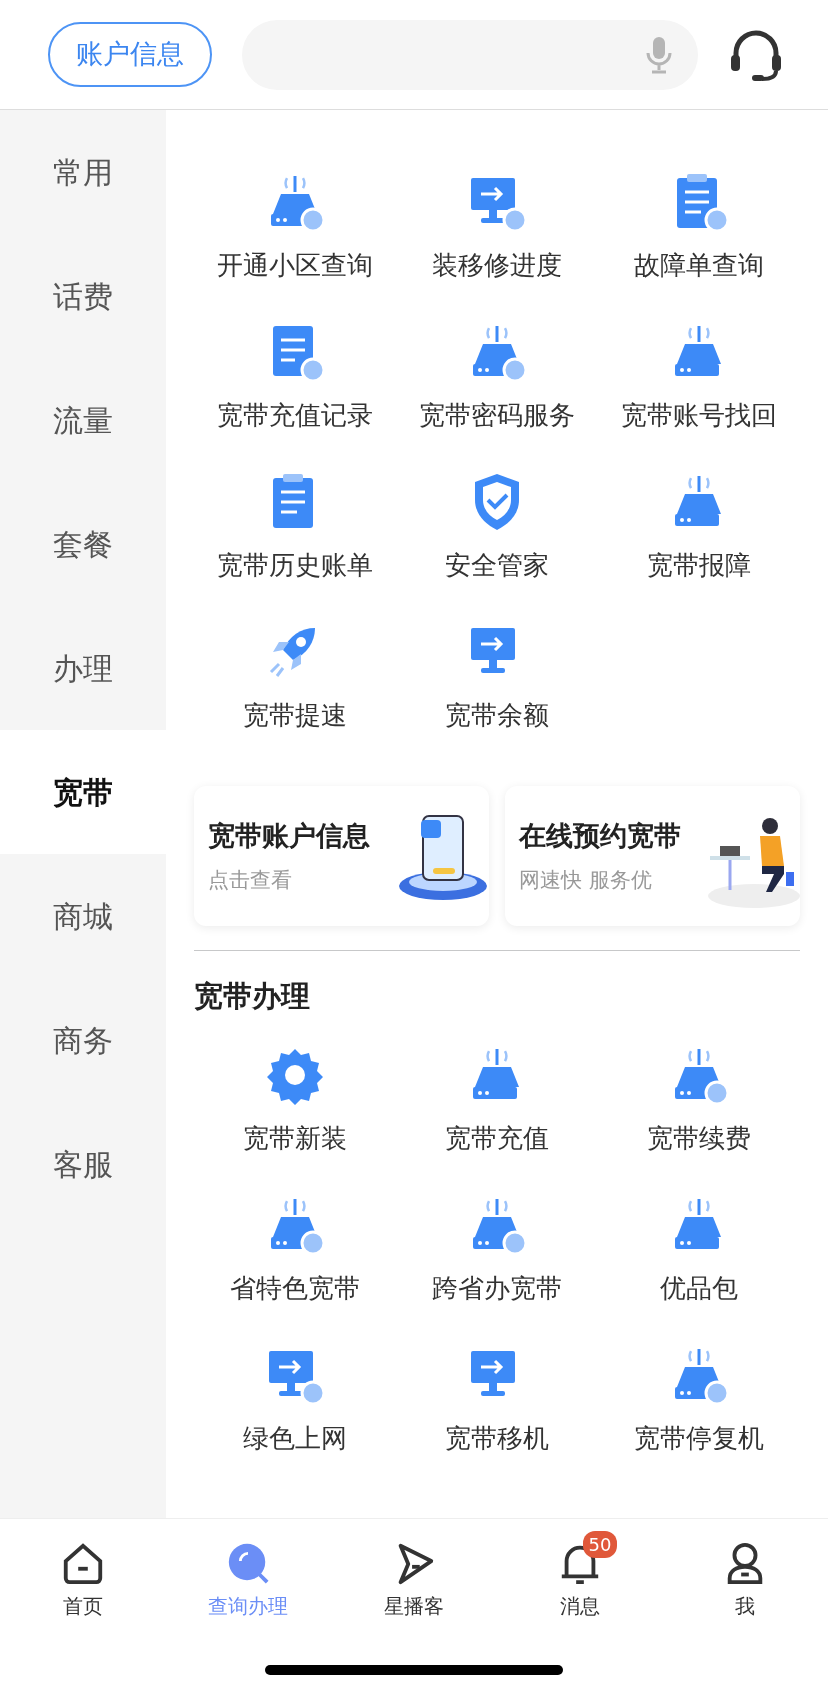 This screenshot has width=828, height=1683. Describe the element at coordinates (497, 545) in the screenshot. I see `service-item: 安全管家` at that location.